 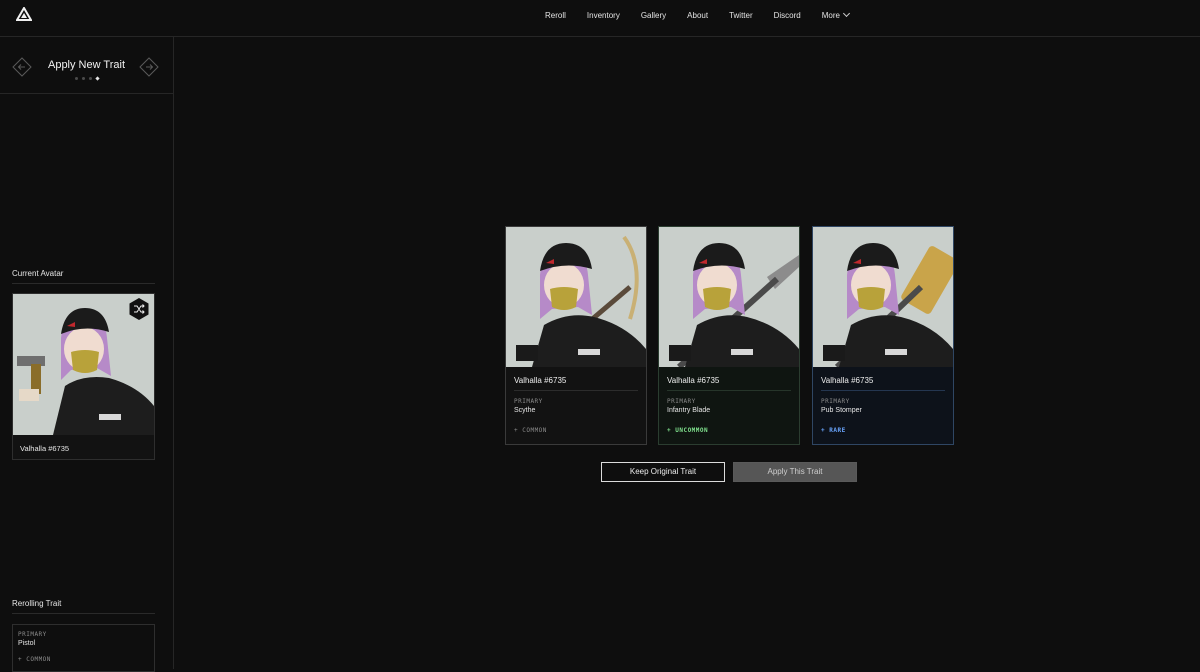 I want to click on avatar-with-pub-stomper-image, so click(x=883, y=297).